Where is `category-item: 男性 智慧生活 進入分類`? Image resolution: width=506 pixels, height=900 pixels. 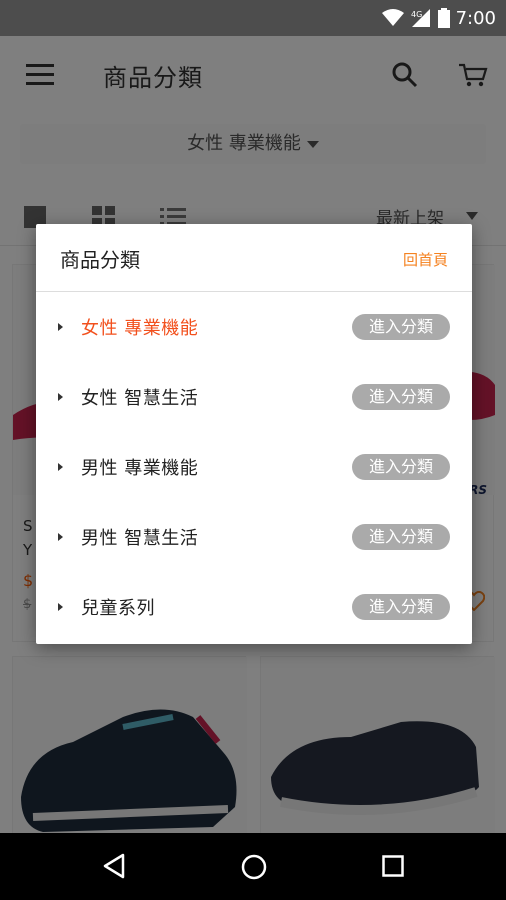 category-item: 男性 智慧生活 進入分類 is located at coordinates (254, 537).